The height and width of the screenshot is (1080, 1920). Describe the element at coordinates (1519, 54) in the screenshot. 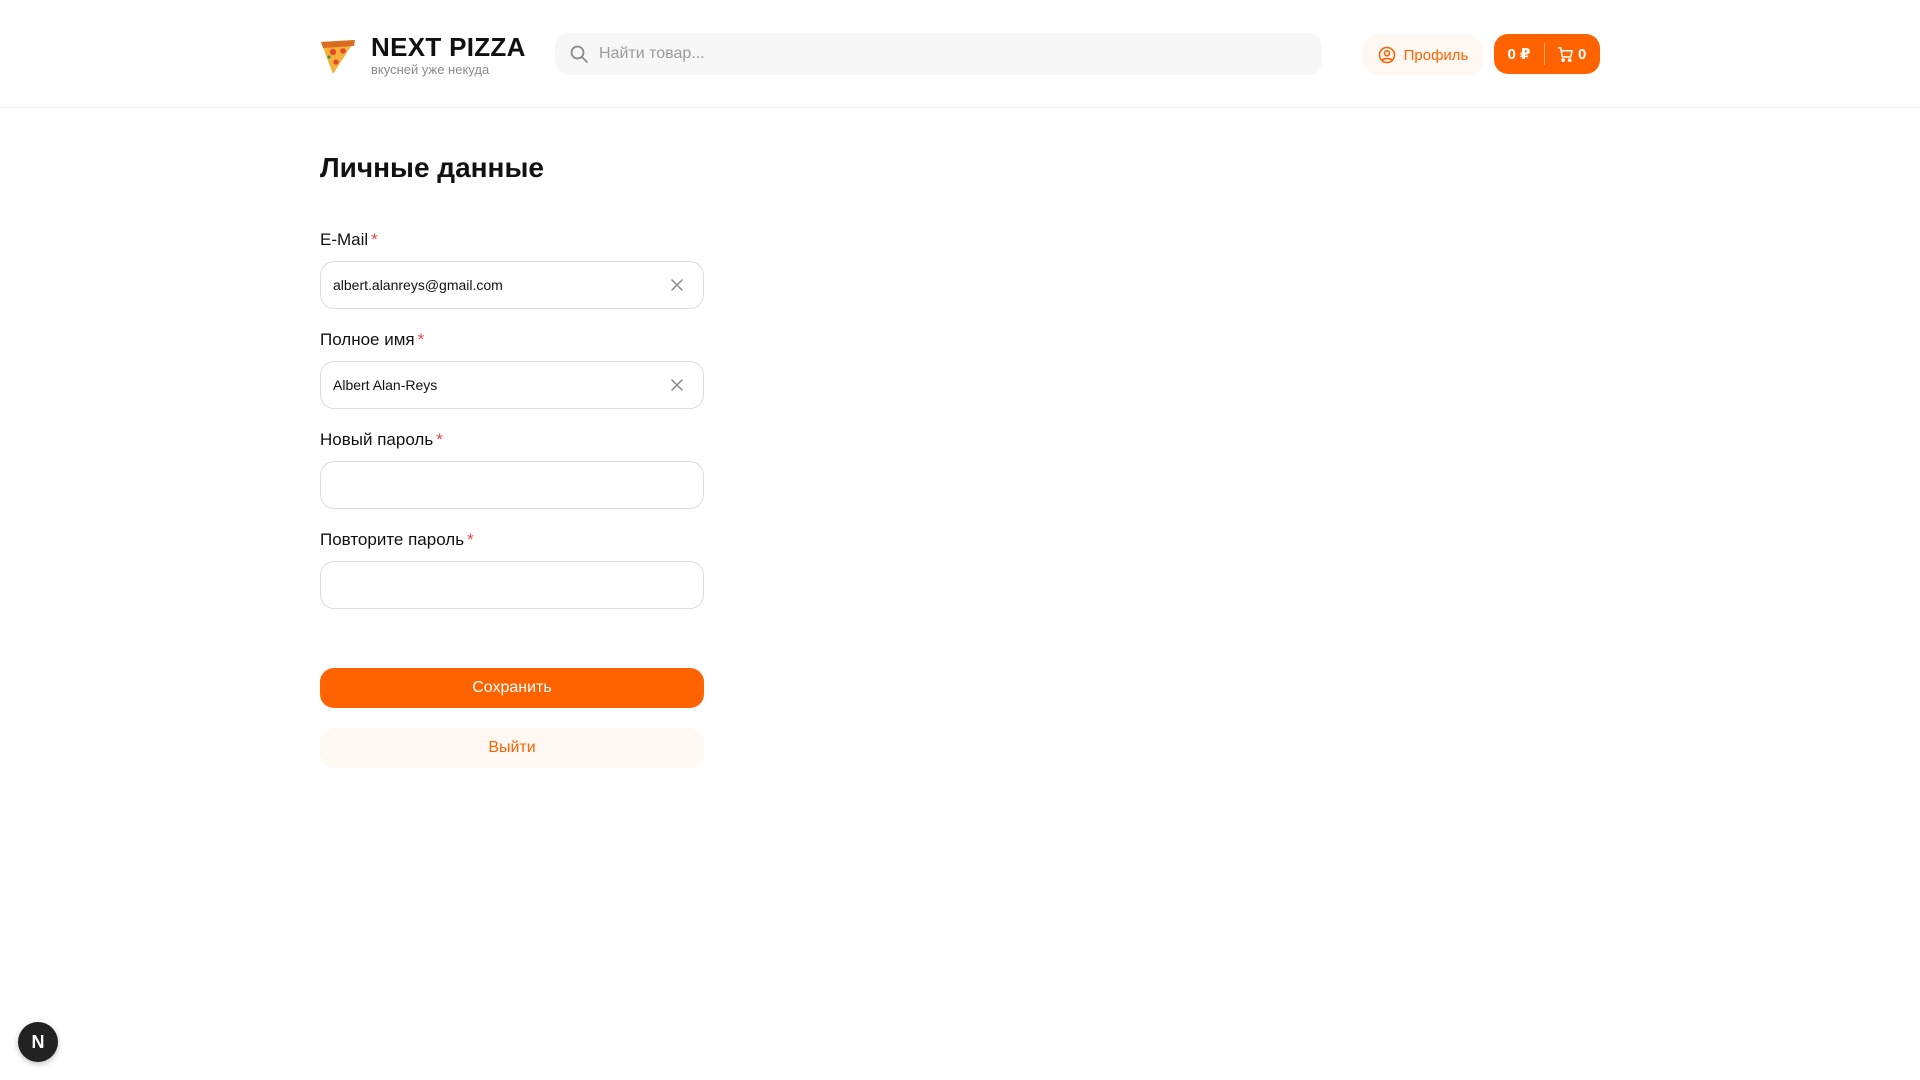

I see `cart-sum: 0 ₽` at that location.